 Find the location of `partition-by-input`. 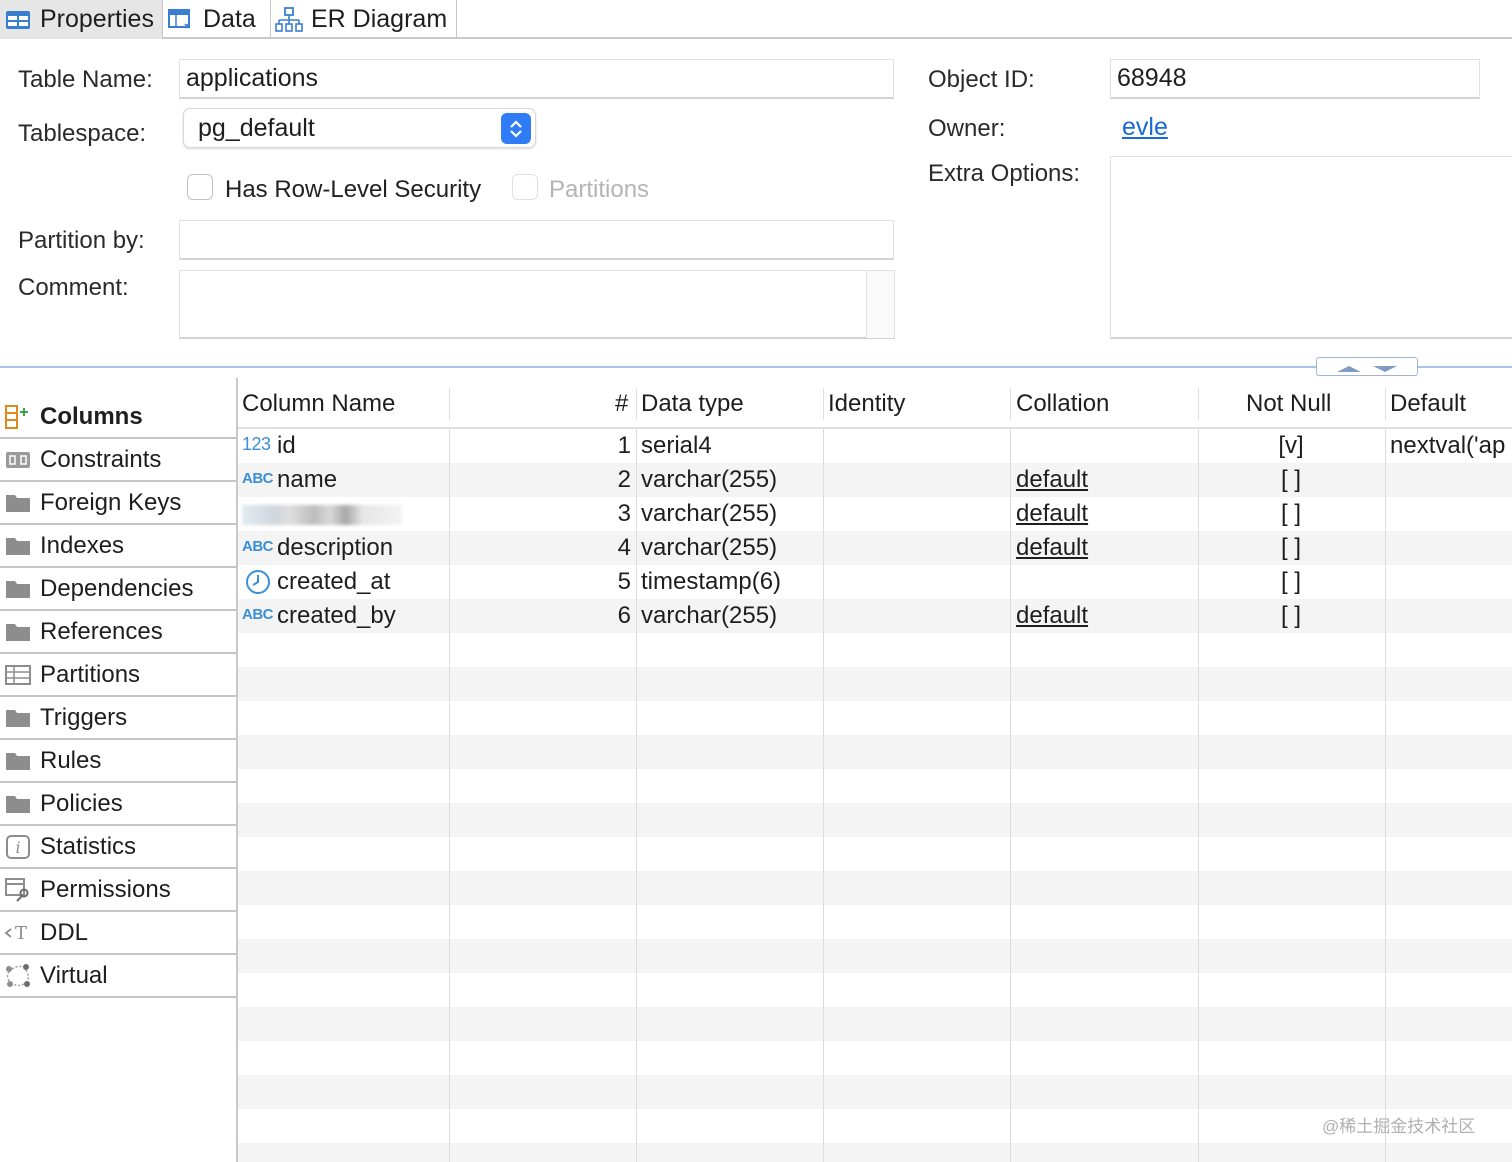

partition-by-input is located at coordinates (536, 240).